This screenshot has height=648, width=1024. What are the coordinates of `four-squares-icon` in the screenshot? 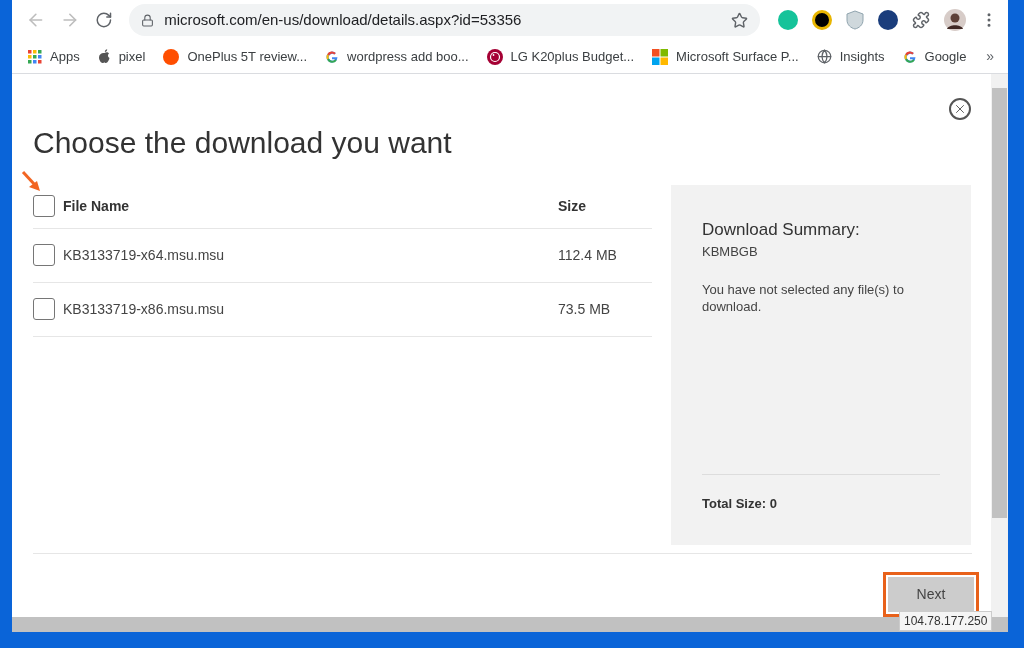 It's located at (660, 56).